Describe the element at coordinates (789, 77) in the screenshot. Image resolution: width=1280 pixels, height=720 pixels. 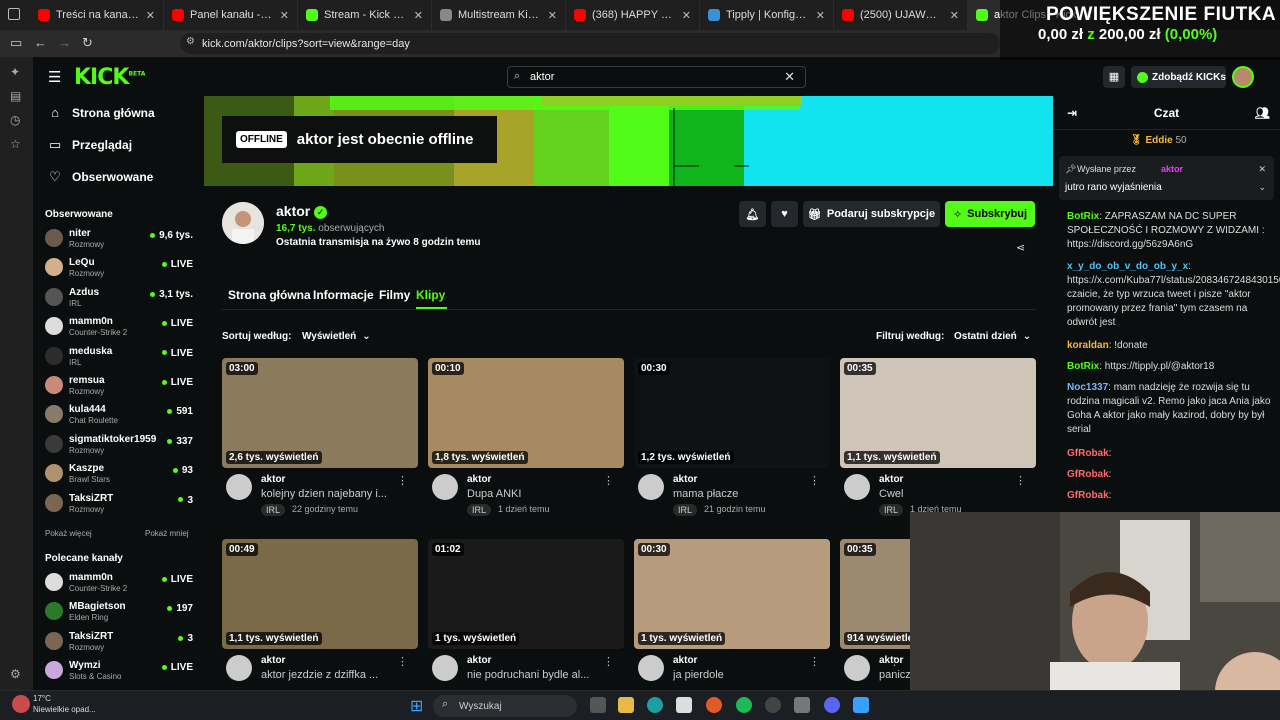
I see `clear-search-icon: ✕` at that location.